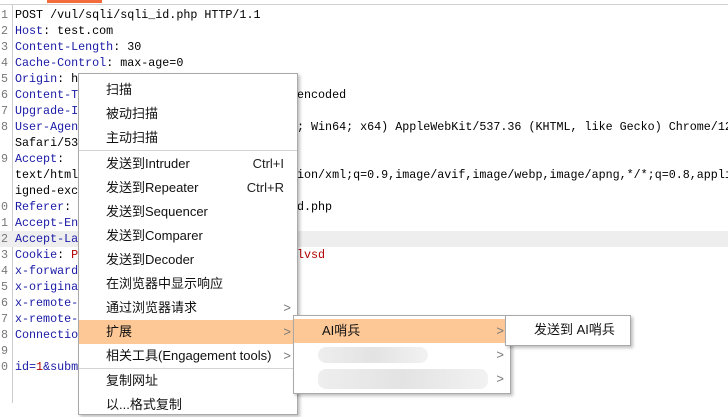 The height and width of the screenshot is (417, 728). I want to click on header-value: Safari/53, so click(47, 143).